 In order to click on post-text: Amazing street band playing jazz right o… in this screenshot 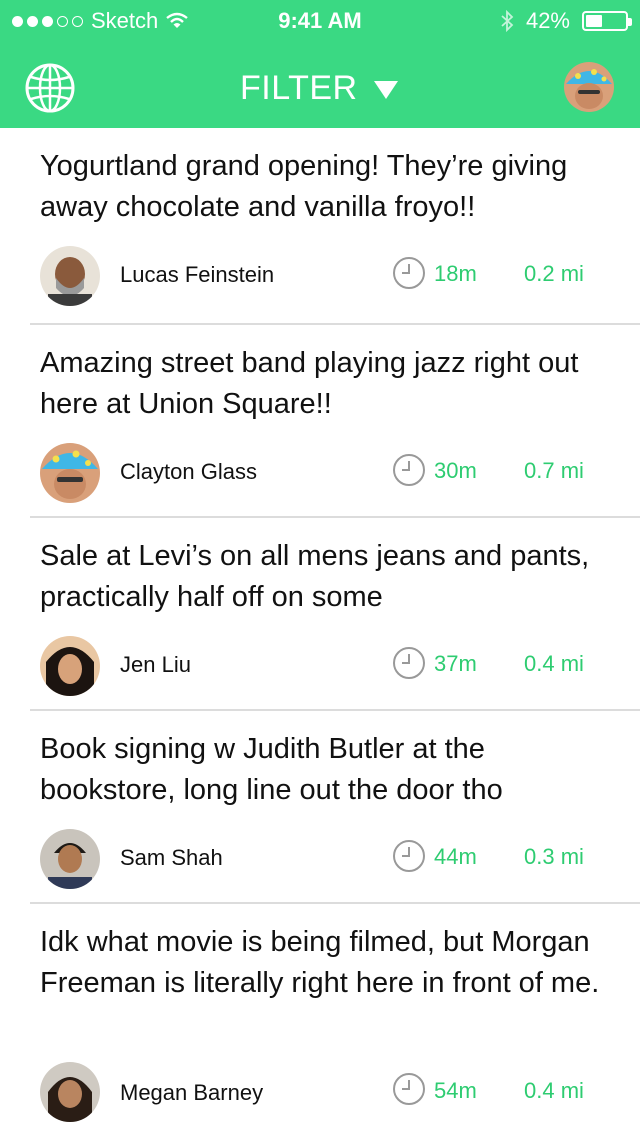, I will do `click(309, 383)`.